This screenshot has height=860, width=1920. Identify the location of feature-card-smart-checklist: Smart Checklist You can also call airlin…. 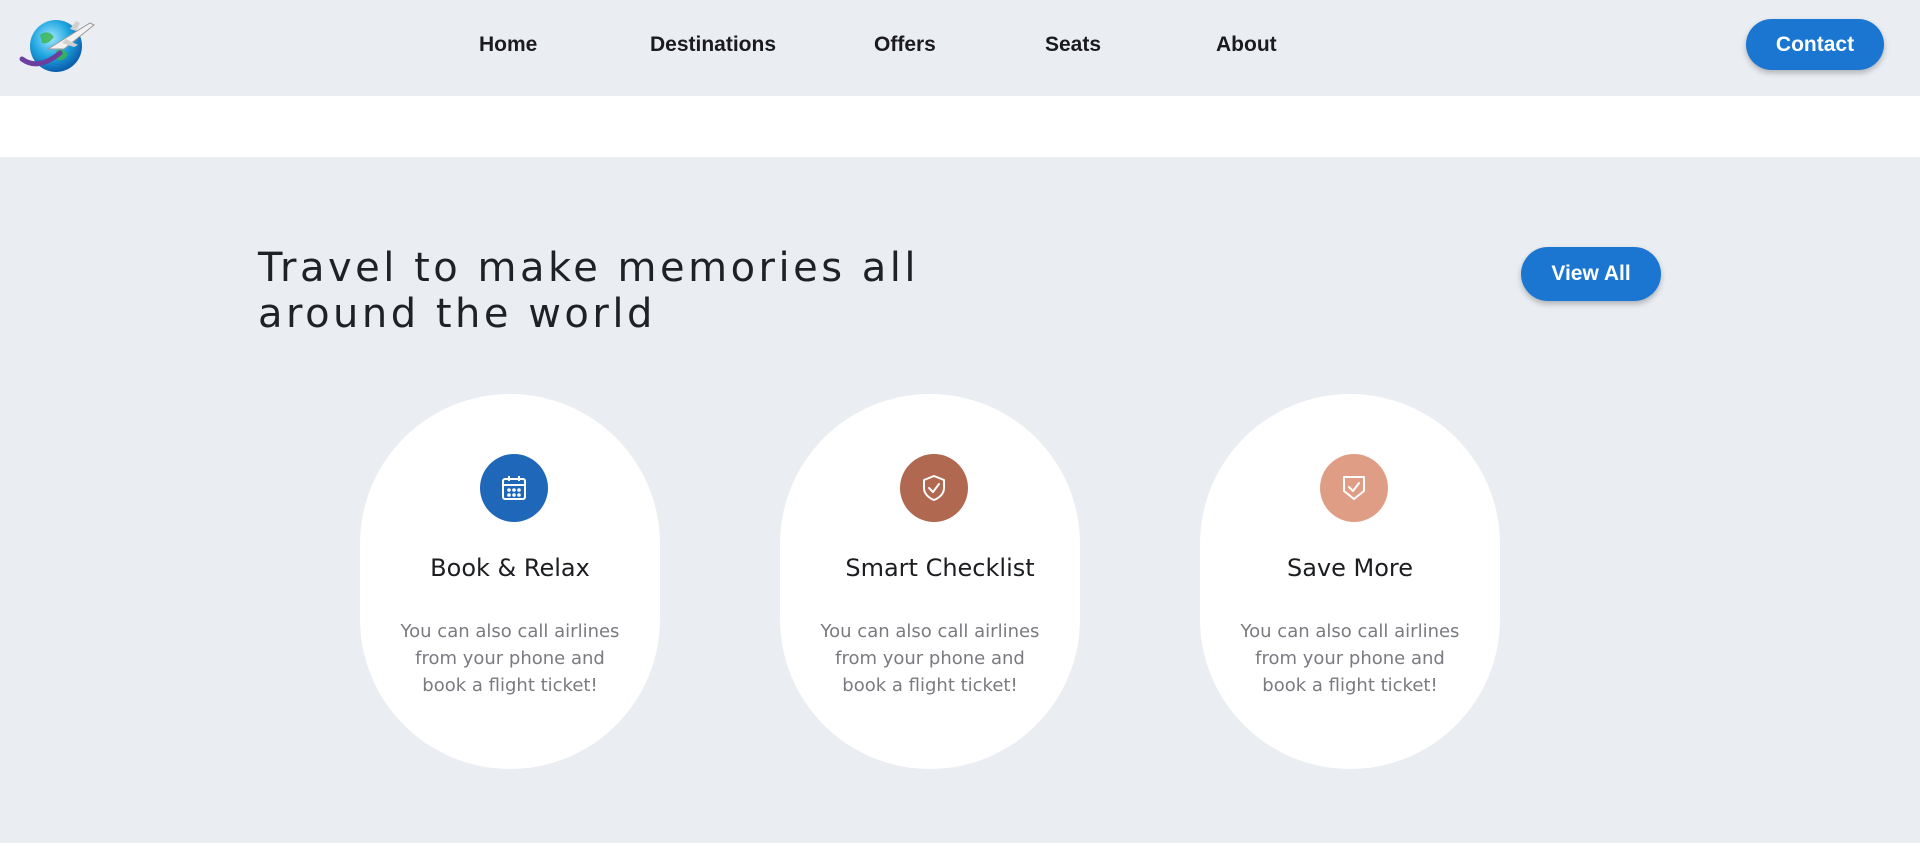
(930, 581).